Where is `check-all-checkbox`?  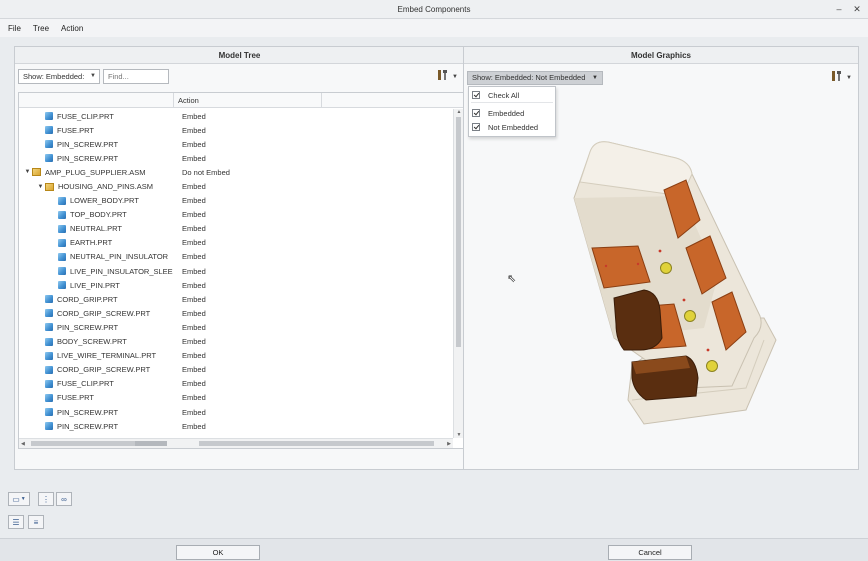 check-all-checkbox is located at coordinates (476, 95).